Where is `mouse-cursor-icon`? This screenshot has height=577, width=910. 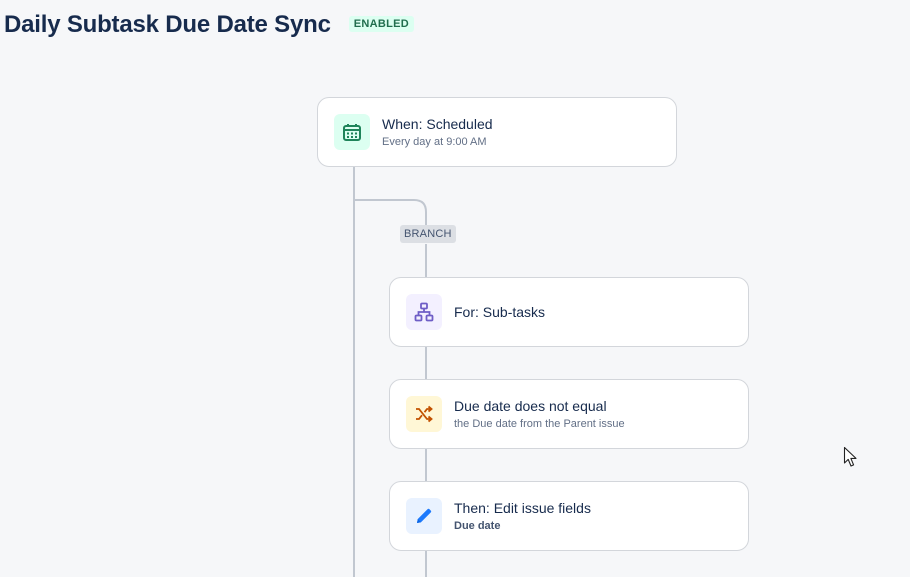
mouse-cursor-icon is located at coordinates (850, 456).